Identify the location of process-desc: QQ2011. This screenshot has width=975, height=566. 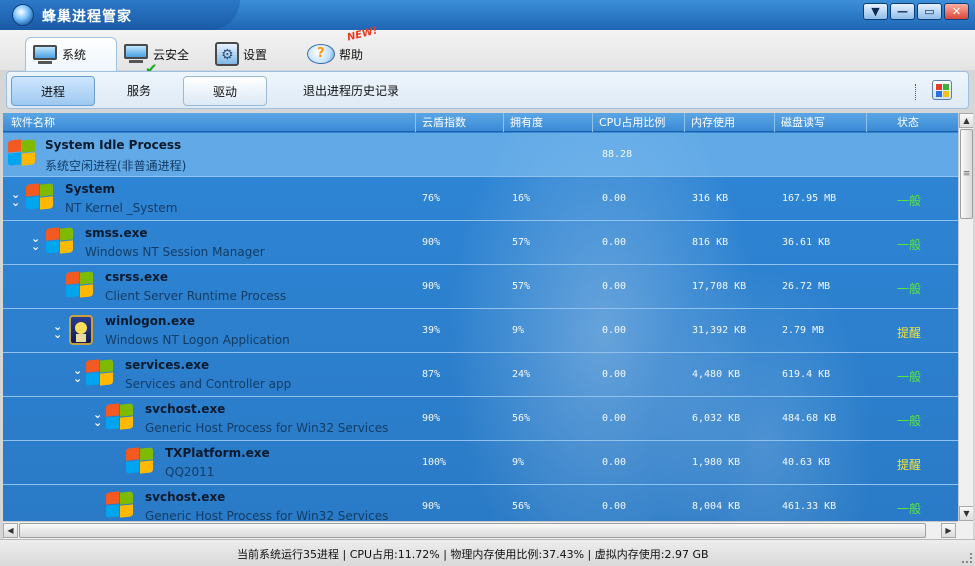
(190, 472).